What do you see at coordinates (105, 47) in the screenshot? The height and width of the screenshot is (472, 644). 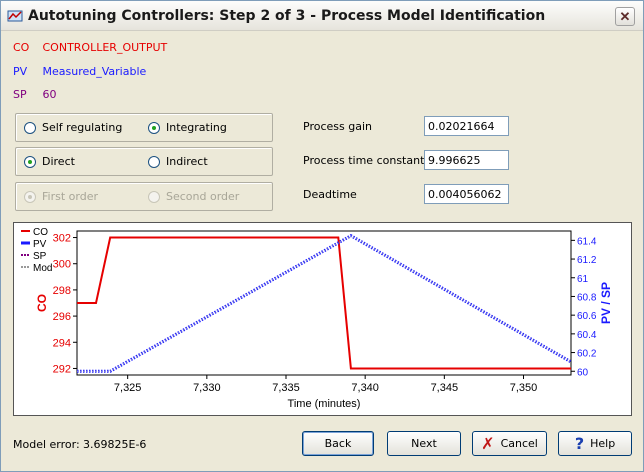 I see `signal-co-name: CONTROLLER_OUTPUT` at bounding box center [105, 47].